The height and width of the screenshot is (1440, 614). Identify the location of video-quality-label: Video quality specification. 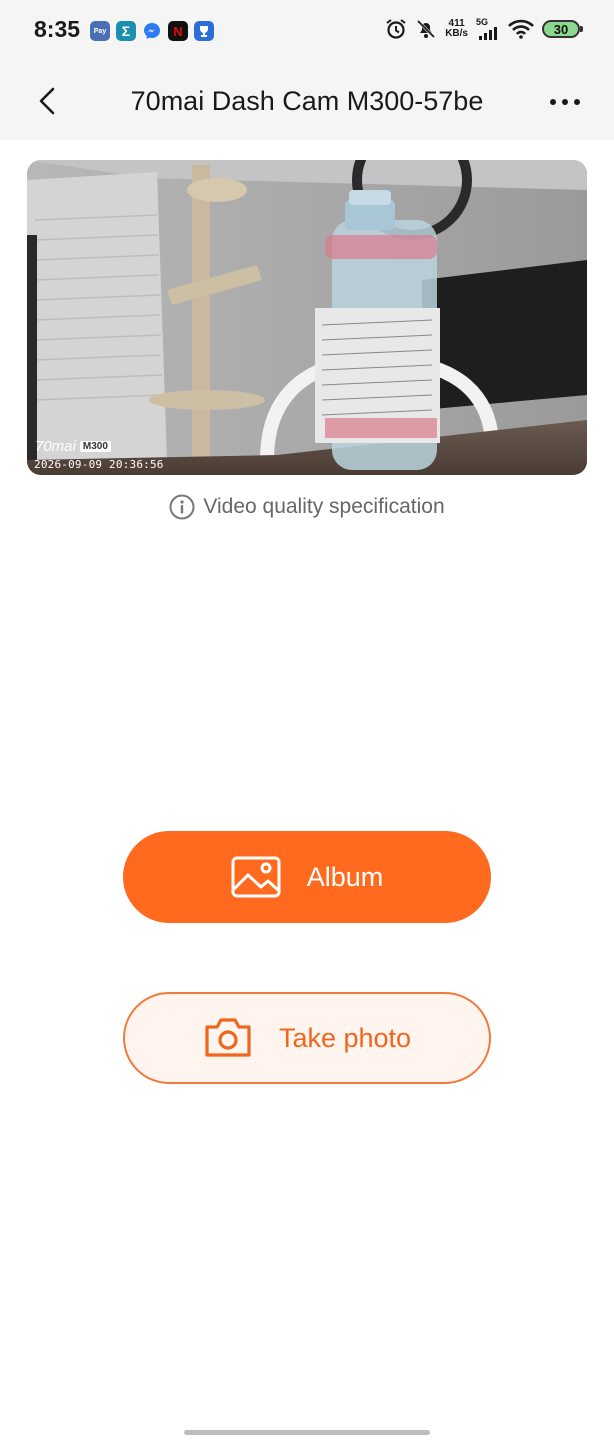
(324, 506).